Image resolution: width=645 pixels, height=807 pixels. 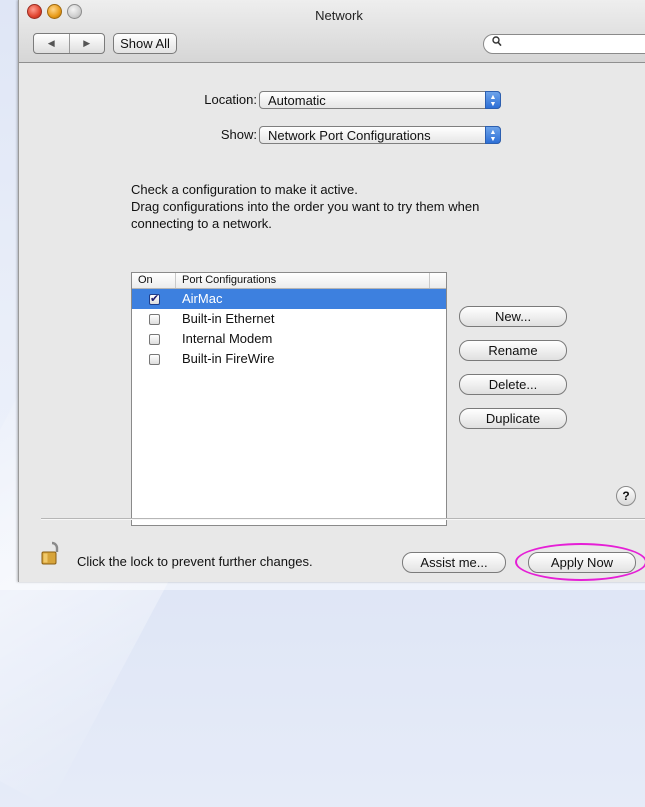 I want to click on table-row: Internal Modem, so click(x=289, y=339).